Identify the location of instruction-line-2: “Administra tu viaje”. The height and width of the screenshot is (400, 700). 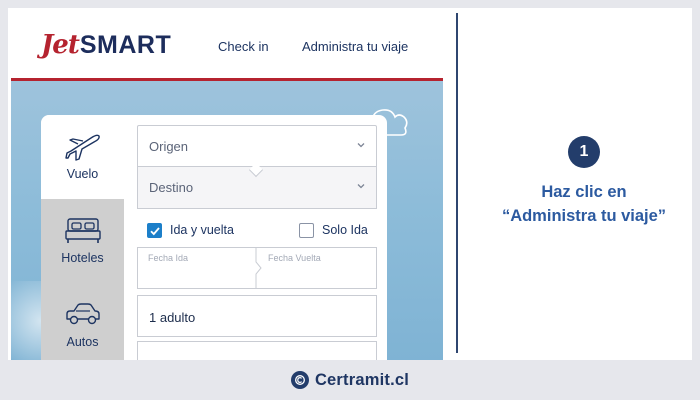
(584, 216).